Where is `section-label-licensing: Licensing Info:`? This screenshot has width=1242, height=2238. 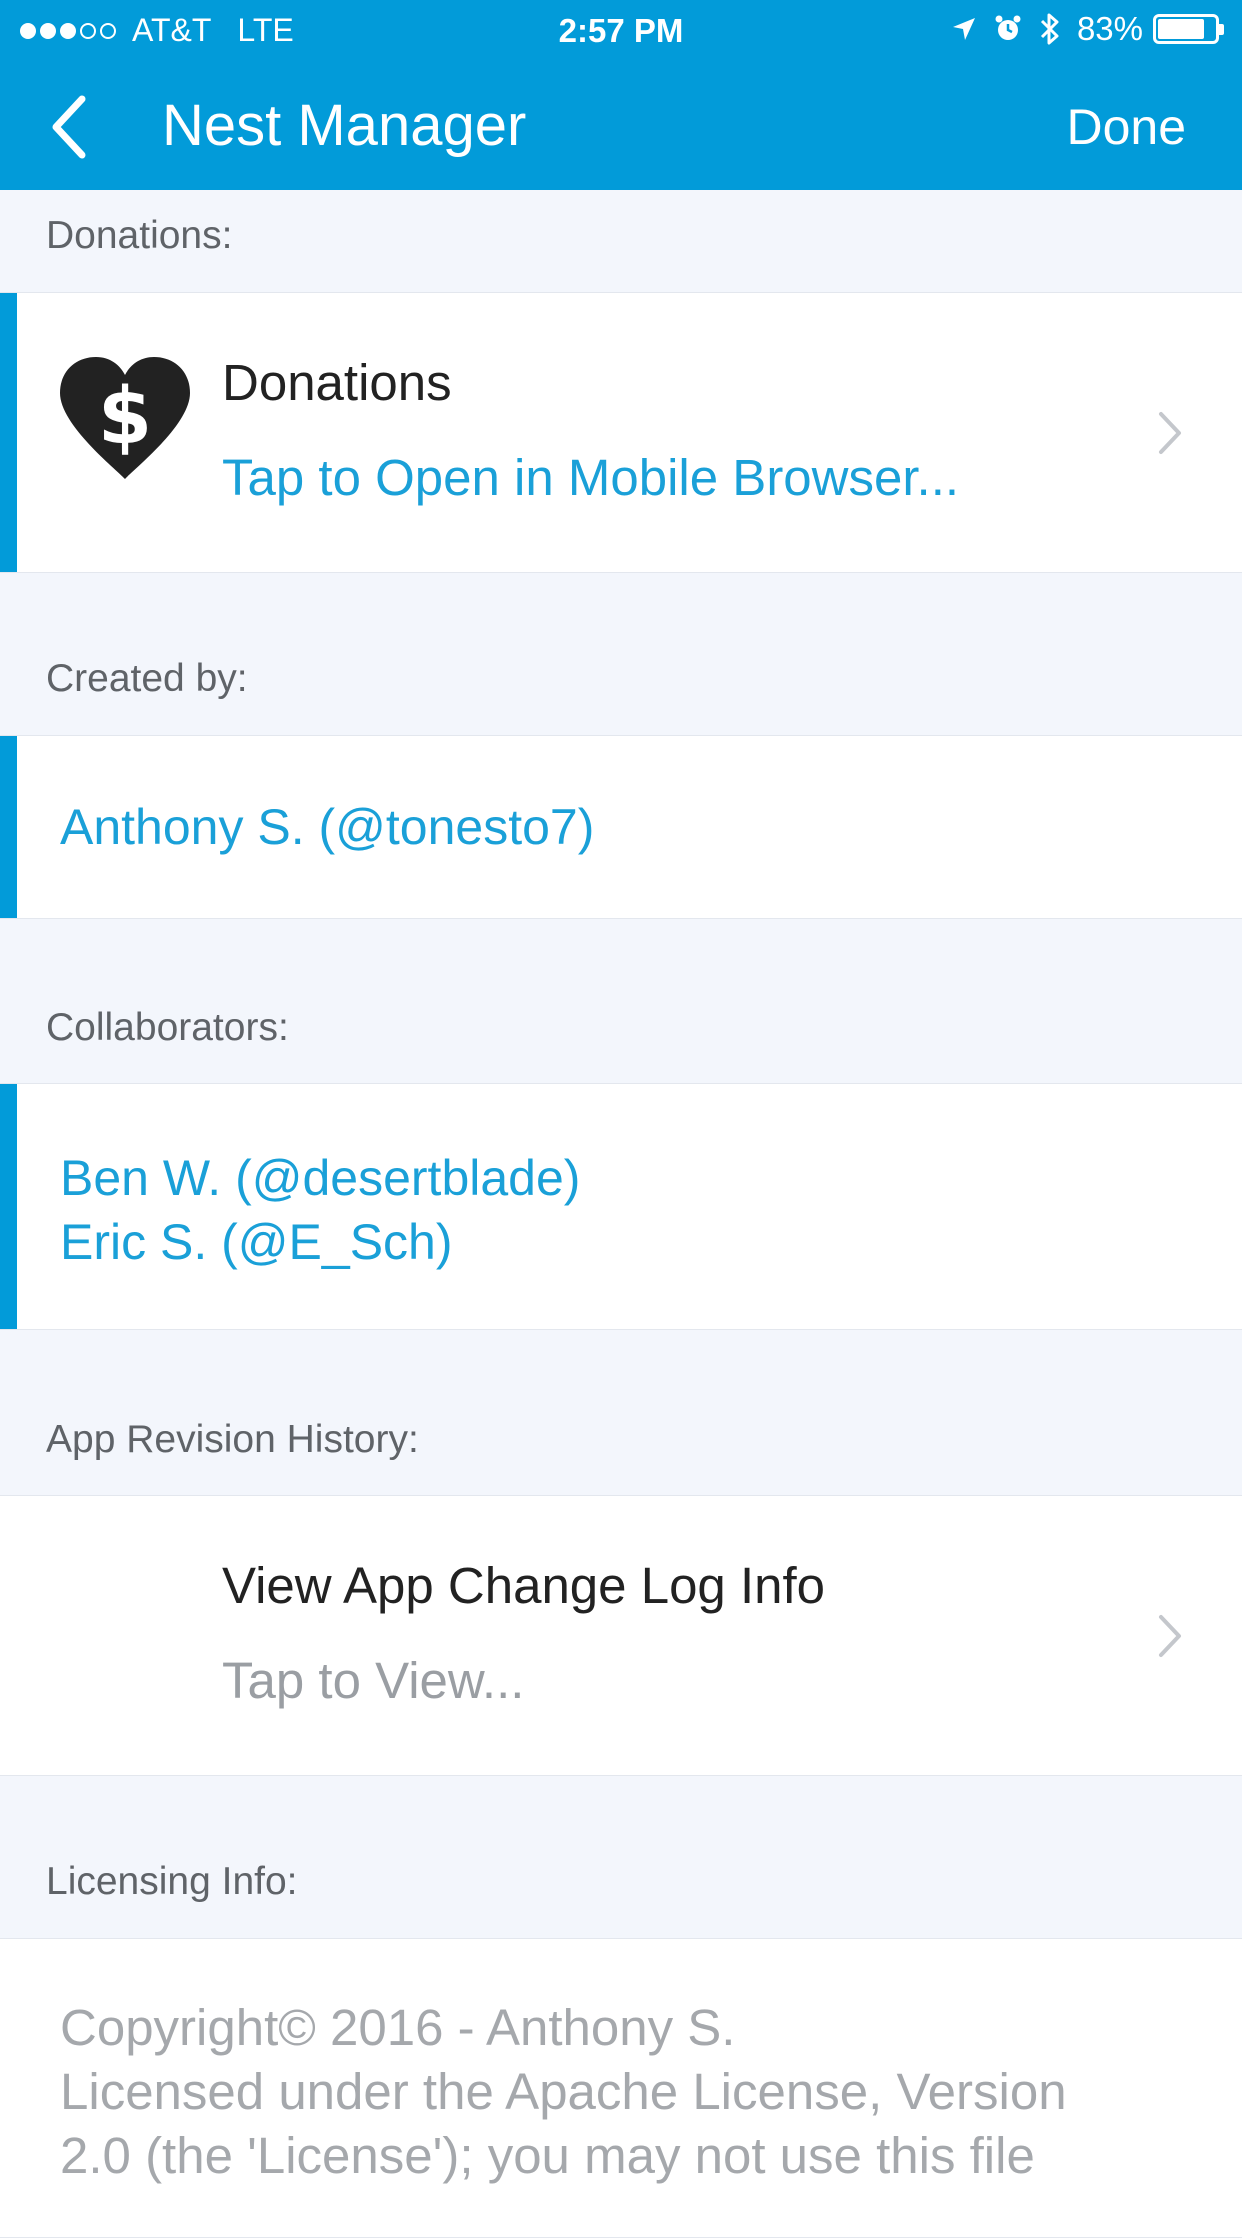
section-label-licensing: Licensing Info: is located at coordinates (172, 1881).